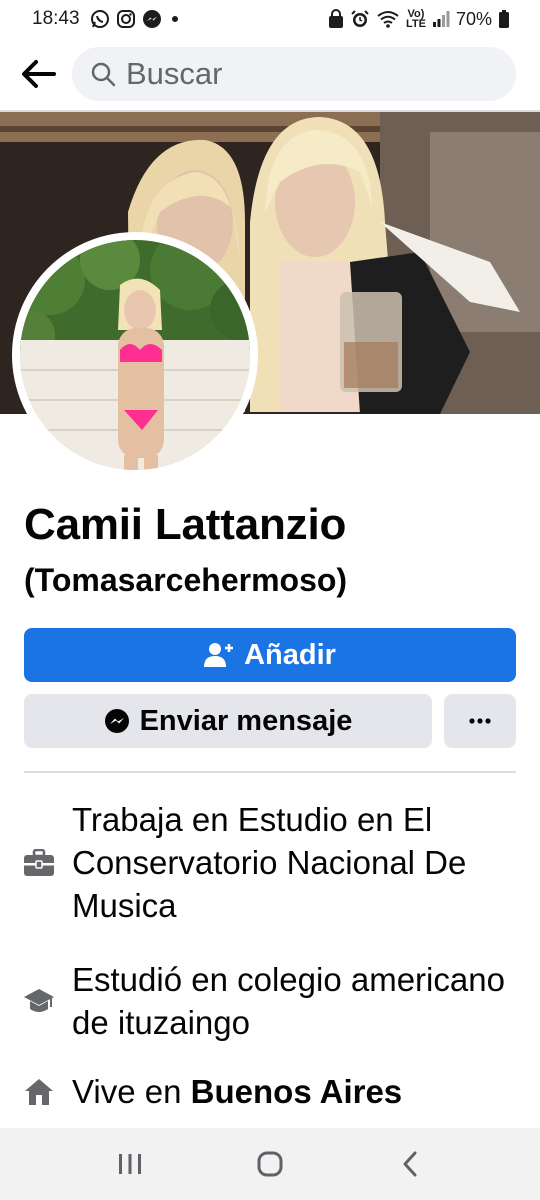 Image resolution: width=540 pixels, height=1200 pixels. What do you see at coordinates (290, 654) in the screenshot?
I see `add-friend-label: Añadir` at bounding box center [290, 654].